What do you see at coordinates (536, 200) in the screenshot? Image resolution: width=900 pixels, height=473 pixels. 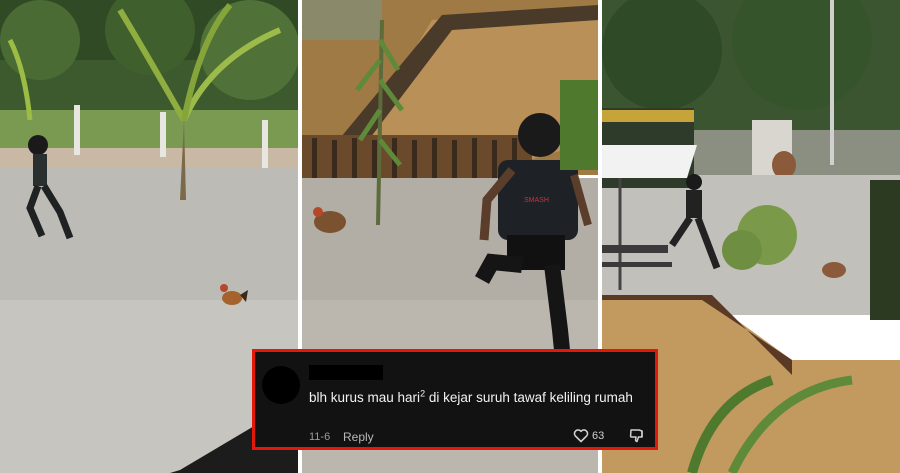 I see `svg-text: SMASH` at bounding box center [536, 200].